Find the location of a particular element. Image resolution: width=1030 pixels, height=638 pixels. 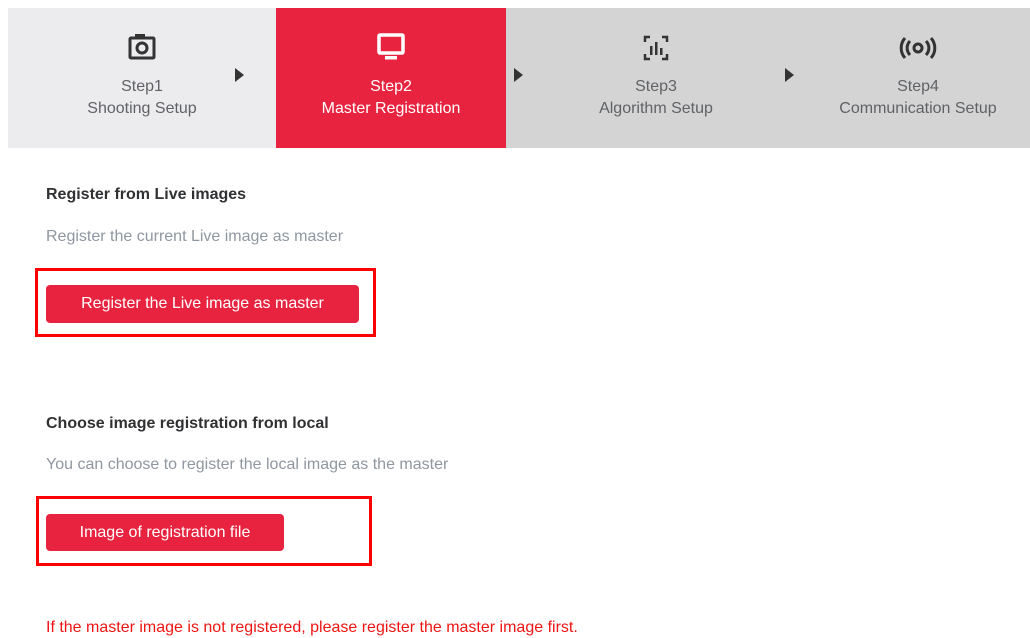

live-section-title: Register from Live images is located at coordinates (146, 194).